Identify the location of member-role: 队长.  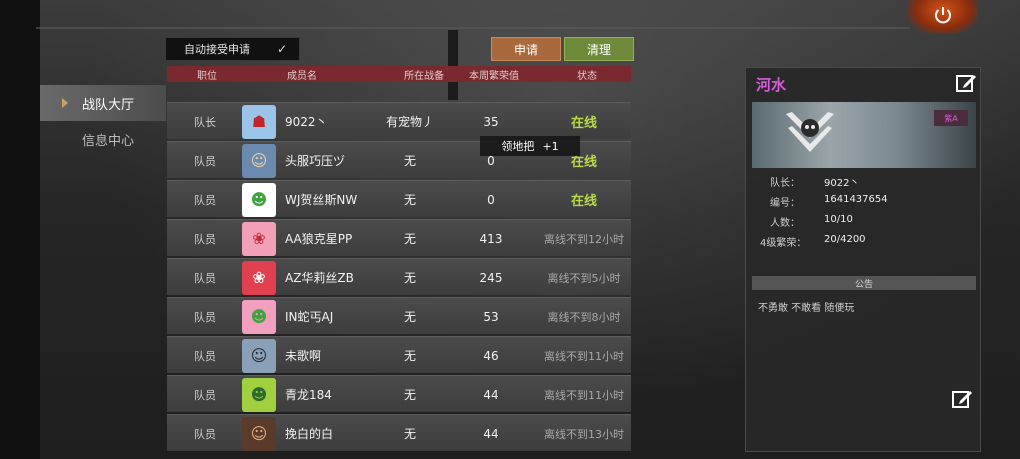
(205, 122).